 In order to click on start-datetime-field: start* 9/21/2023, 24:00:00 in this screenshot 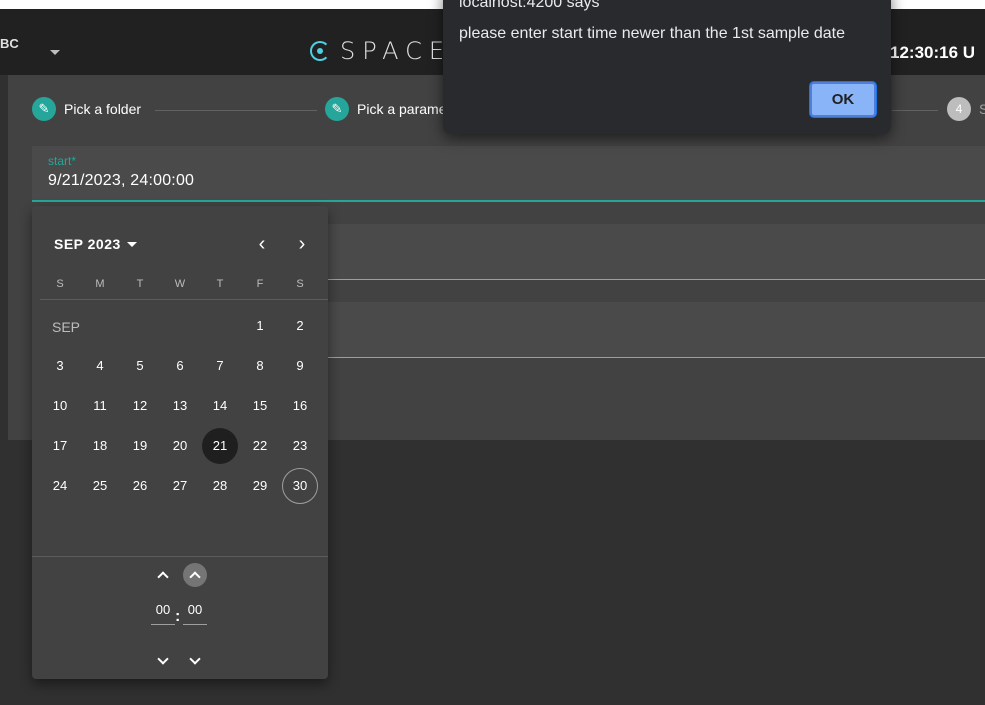, I will do `click(508, 174)`.